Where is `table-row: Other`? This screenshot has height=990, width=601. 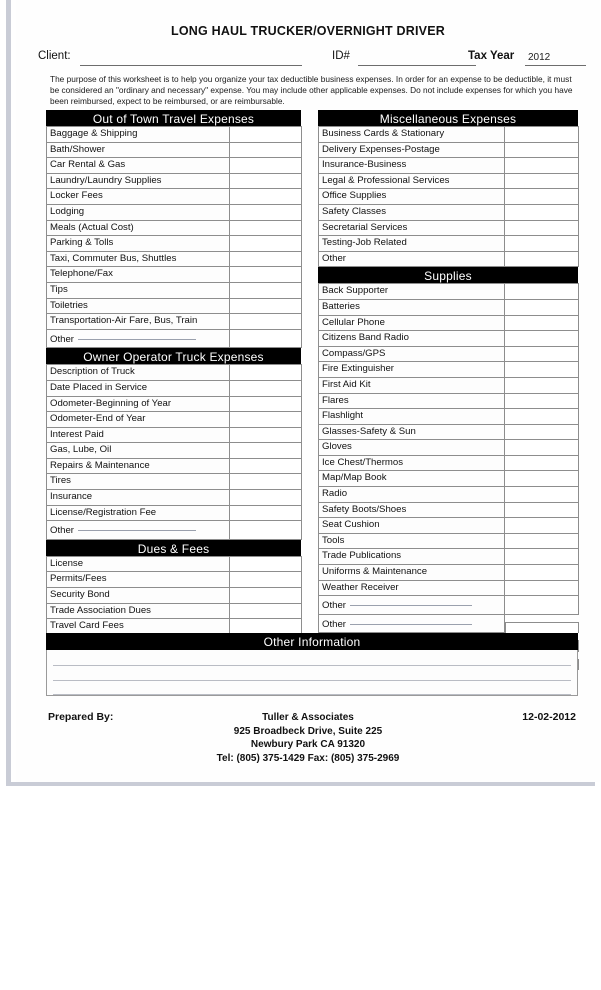 table-row: Other is located at coordinates (174, 530).